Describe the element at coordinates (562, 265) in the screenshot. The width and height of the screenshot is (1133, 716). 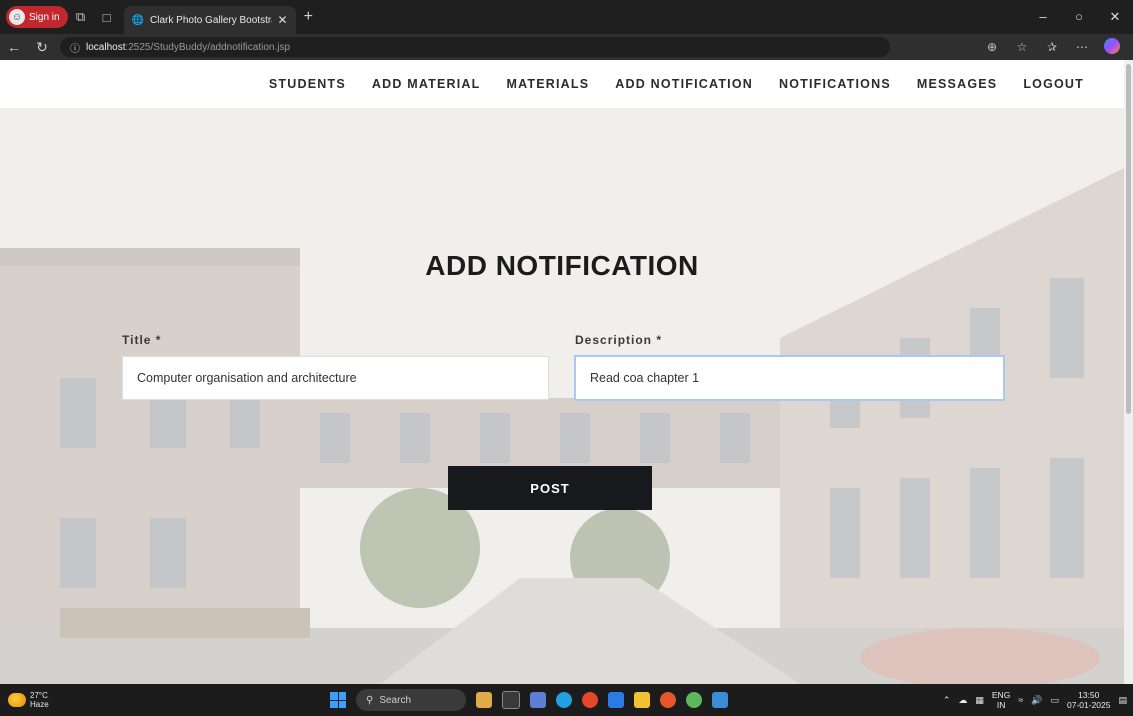
I see `page-title: ADD NOTIFICATION` at that location.